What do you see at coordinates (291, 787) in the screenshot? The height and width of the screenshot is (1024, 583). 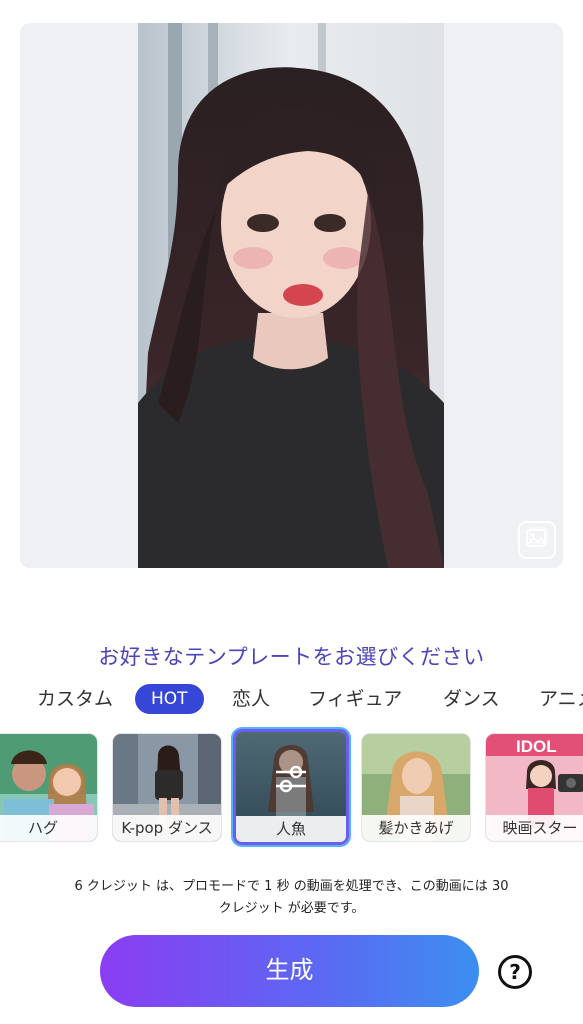 I see `template-card-mermaid: 人魚` at bounding box center [291, 787].